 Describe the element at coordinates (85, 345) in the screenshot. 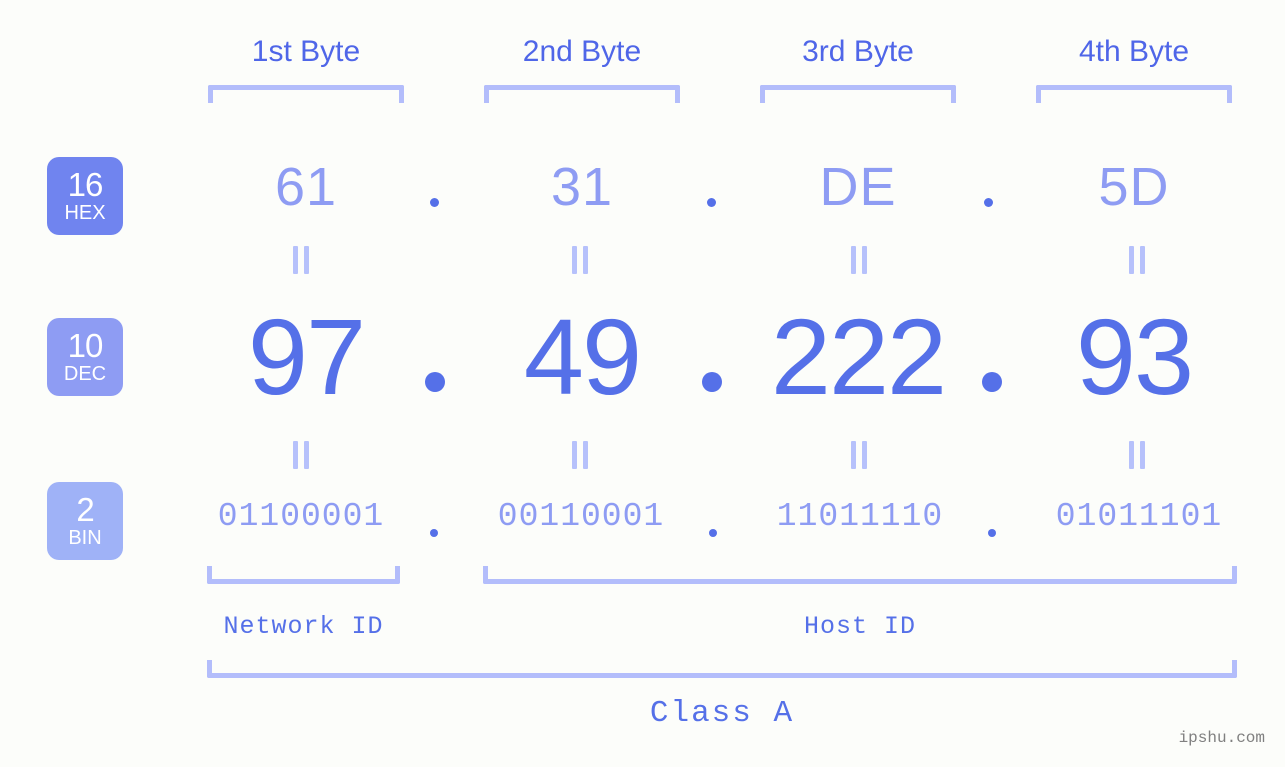

I see `base-badge-dec-number: 10` at that location.